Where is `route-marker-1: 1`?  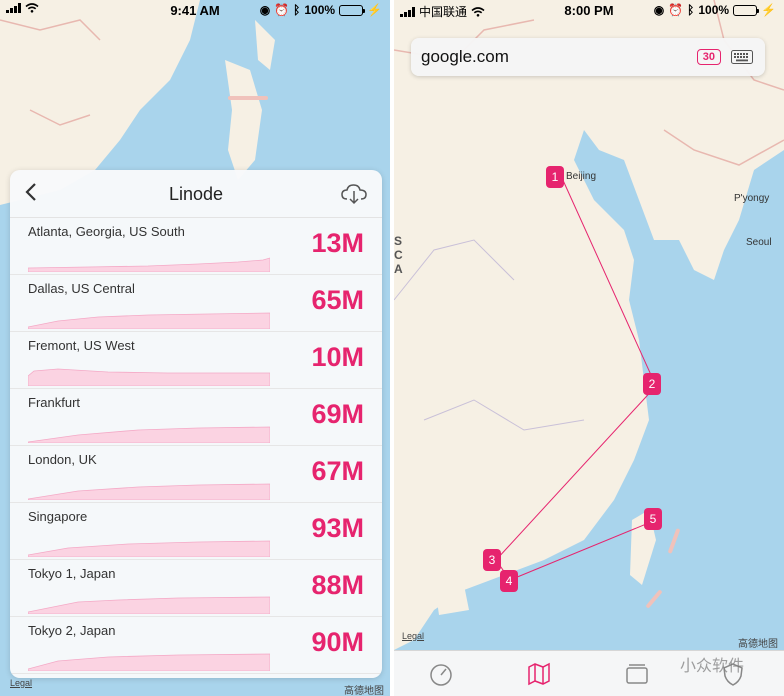 route-marker-1: 1 is located at coordinates (555, 177).